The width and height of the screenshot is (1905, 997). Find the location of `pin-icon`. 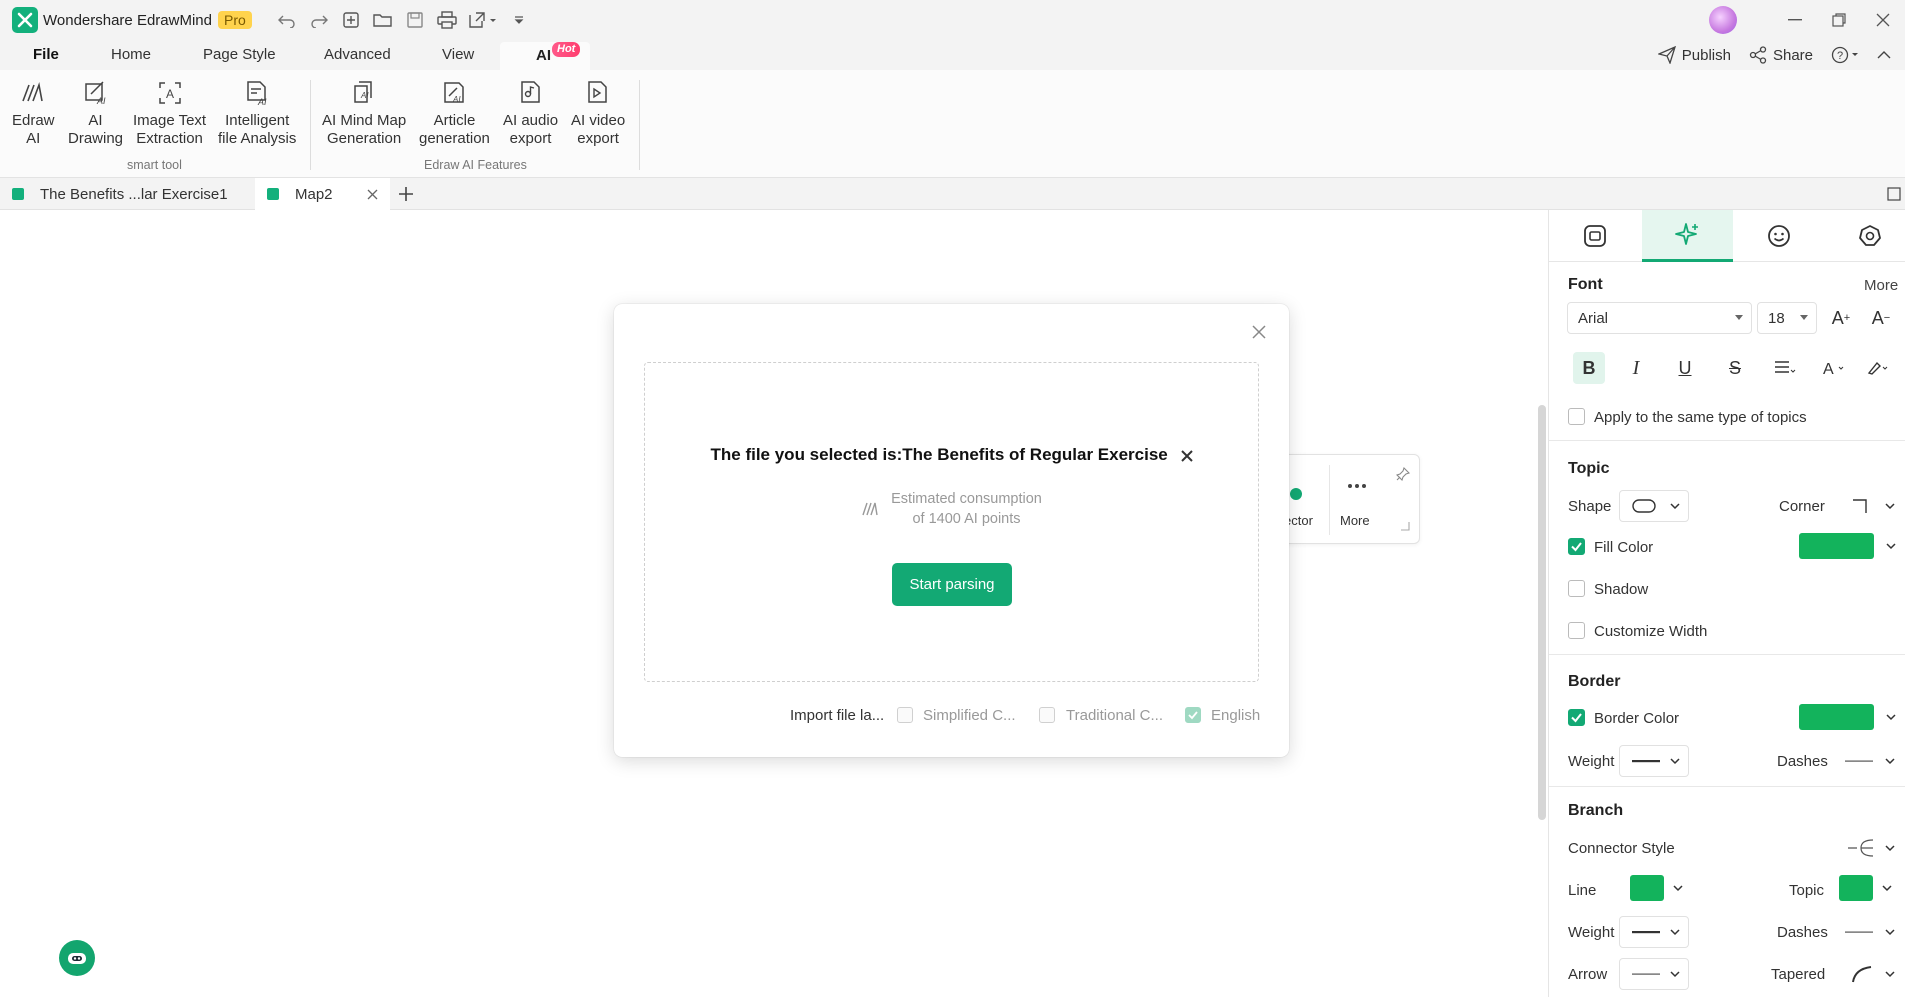

pin-icon is located at coordinates (1403, 474).